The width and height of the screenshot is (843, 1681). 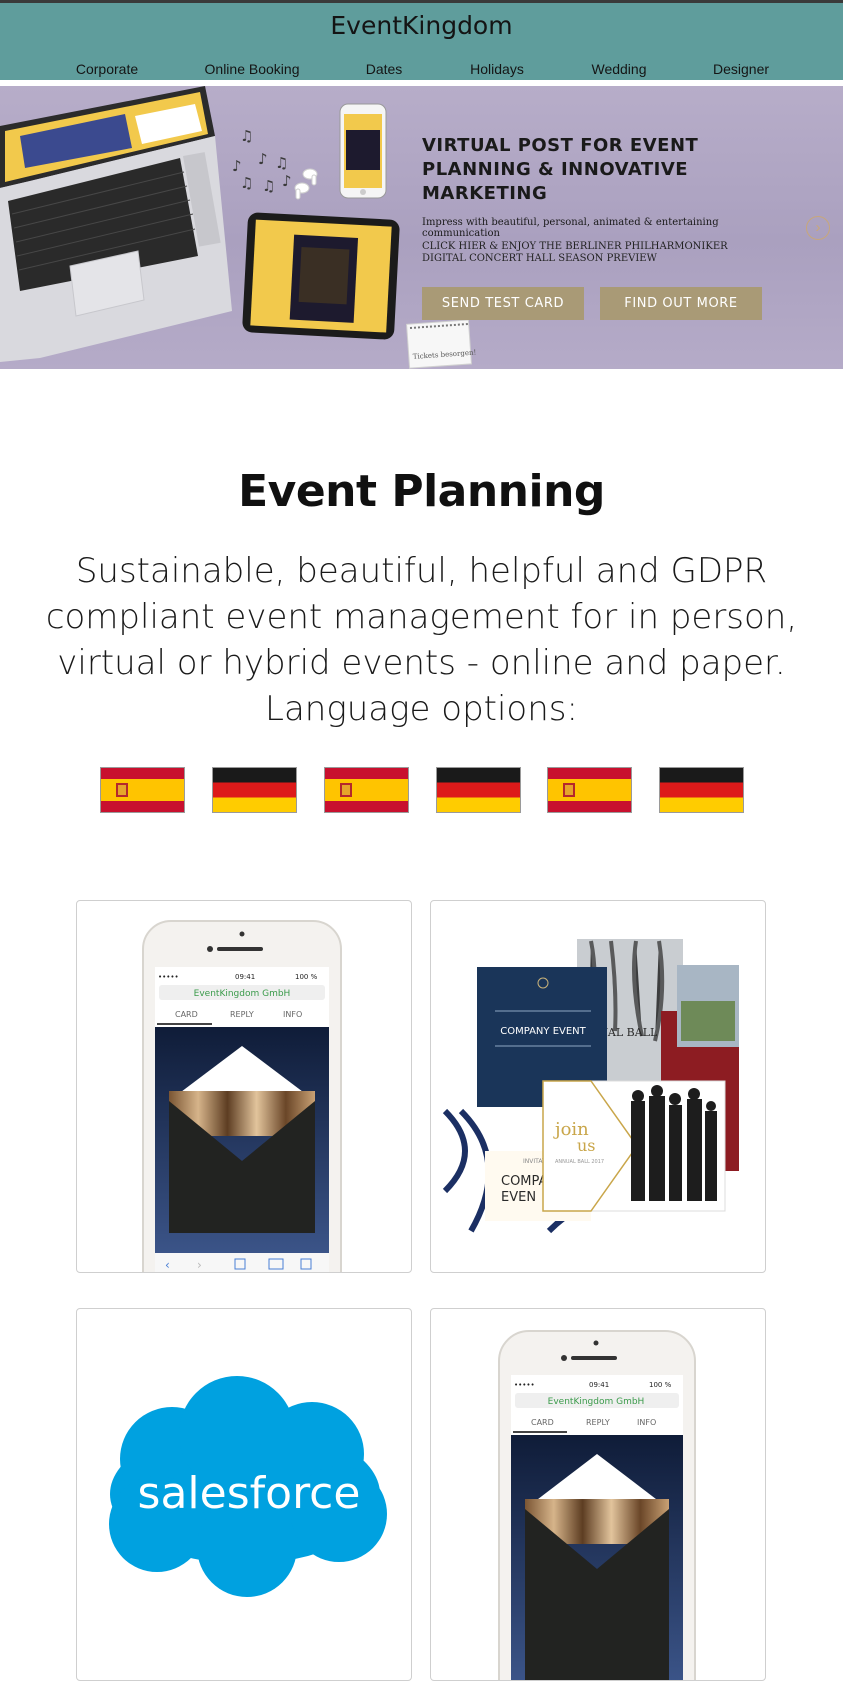 What do you see at coordinates (518, 1197) in the screenshot?
I see `svg-text: EVEN` at bounding box center [518, 1197].